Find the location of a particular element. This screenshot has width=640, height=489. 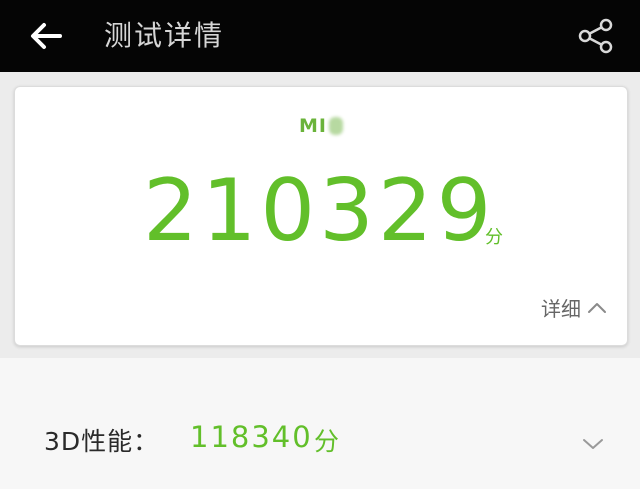

total-score-unit: 分 is located at coordinates (494, 237).